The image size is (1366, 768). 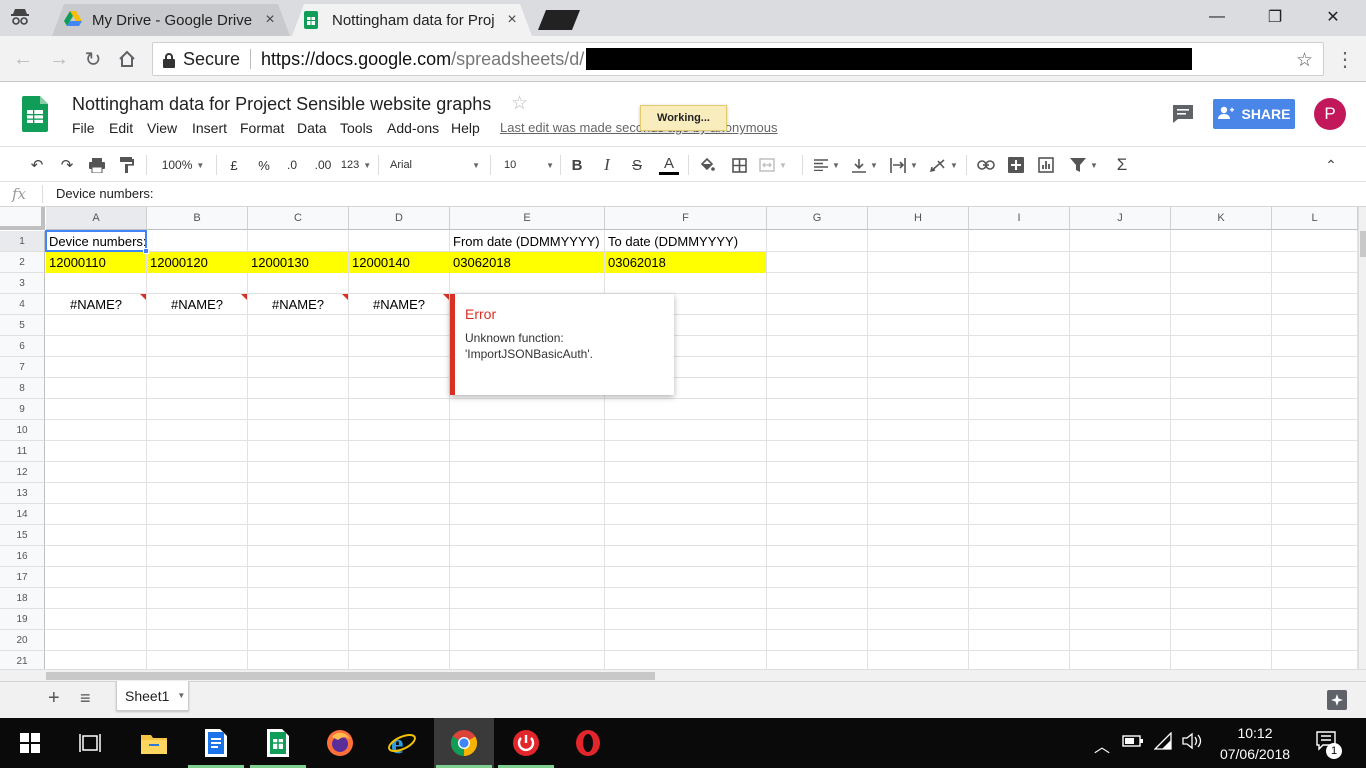 What do you see at coordinates (22, 283) in the screenshot?
I see `row-header-3: 3` at bounding box center [22, 283].